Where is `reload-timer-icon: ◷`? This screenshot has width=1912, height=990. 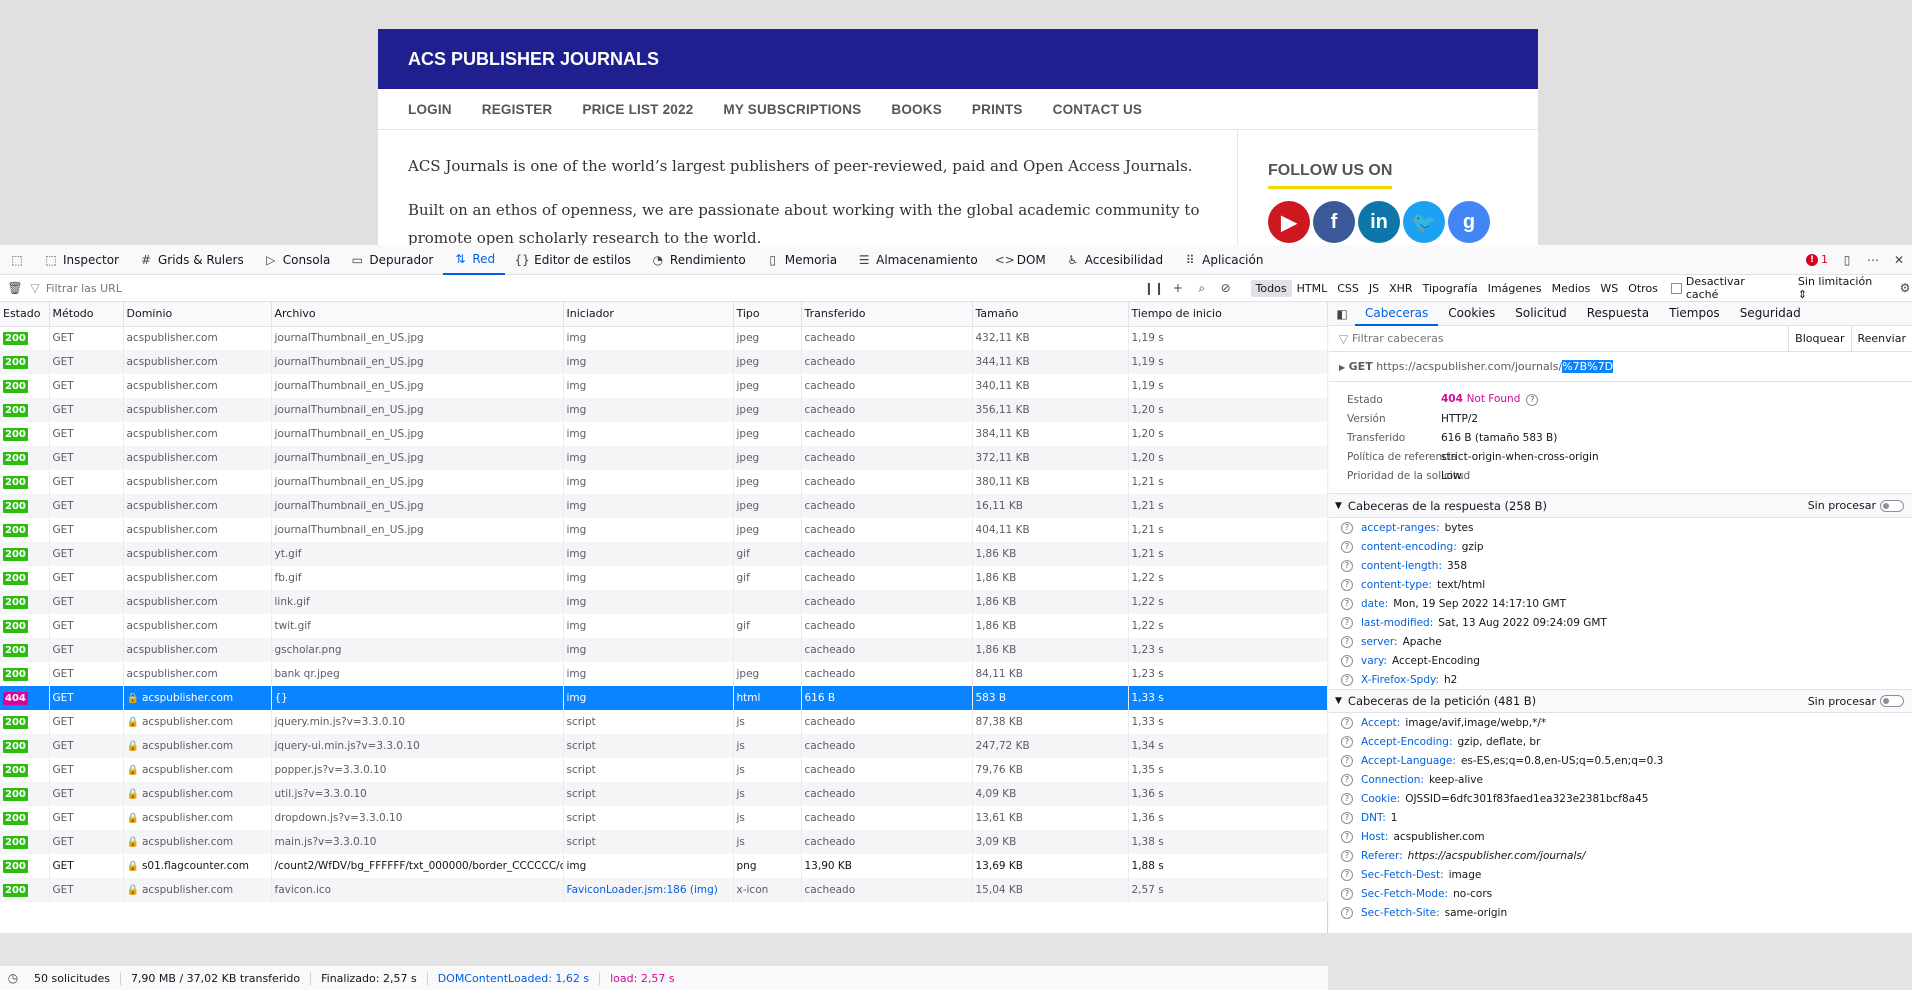 reload-timer-icon: ◷ is located at coordinates (13, 978).